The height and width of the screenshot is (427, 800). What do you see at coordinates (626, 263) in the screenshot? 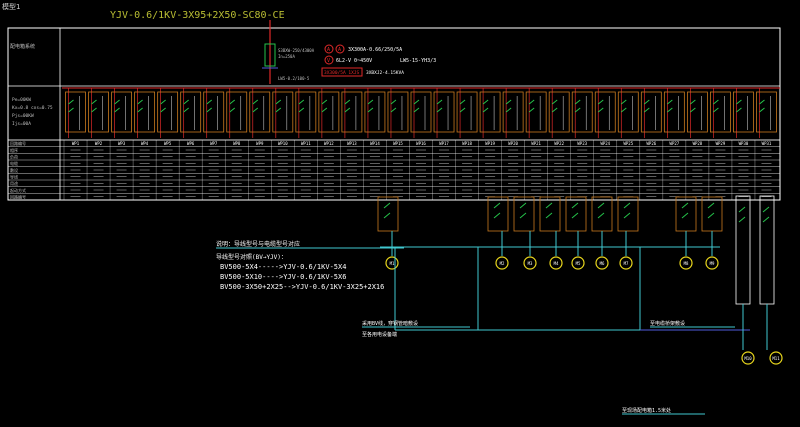
I see `motor-label: M7` at bounding box center [626, 263].